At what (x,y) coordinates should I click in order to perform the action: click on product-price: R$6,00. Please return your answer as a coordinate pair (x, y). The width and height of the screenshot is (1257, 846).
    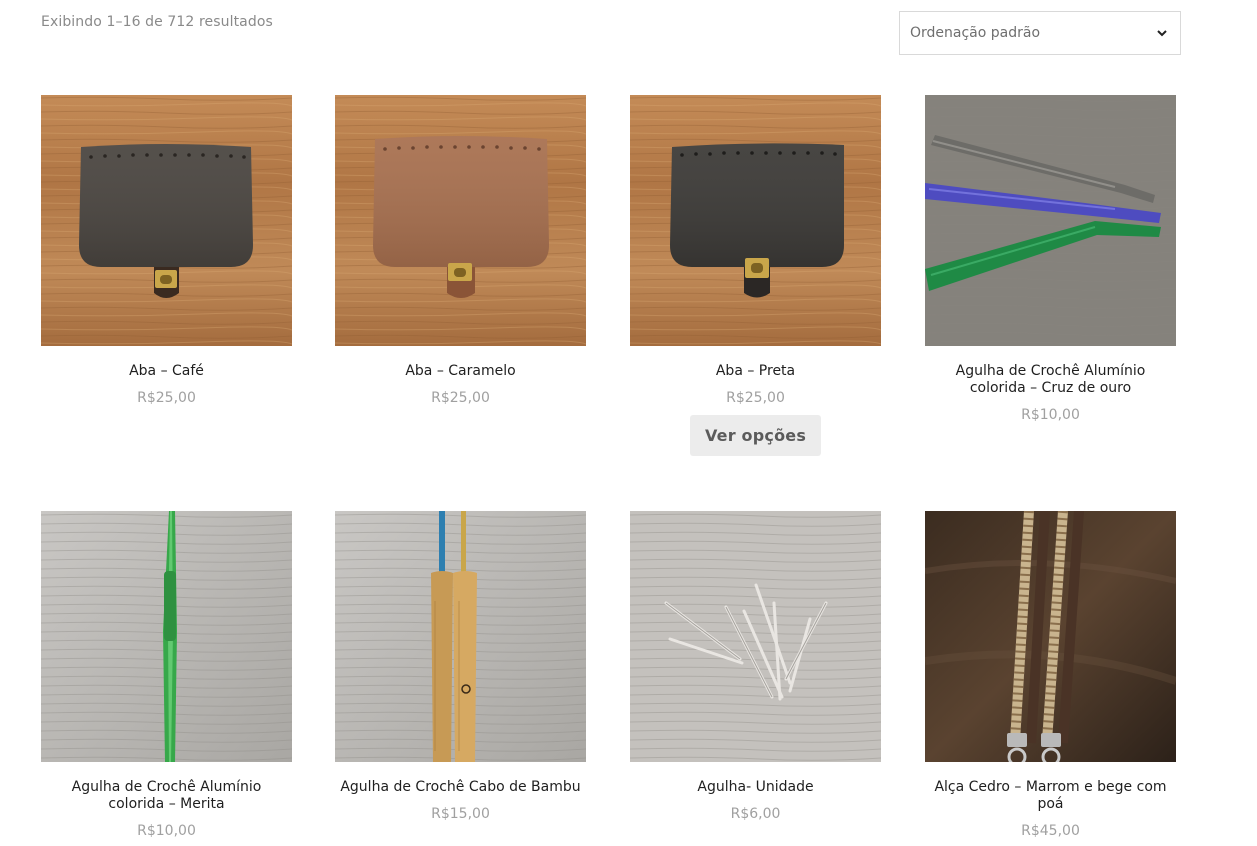
    Looking at the image, I should click on (755, 814).